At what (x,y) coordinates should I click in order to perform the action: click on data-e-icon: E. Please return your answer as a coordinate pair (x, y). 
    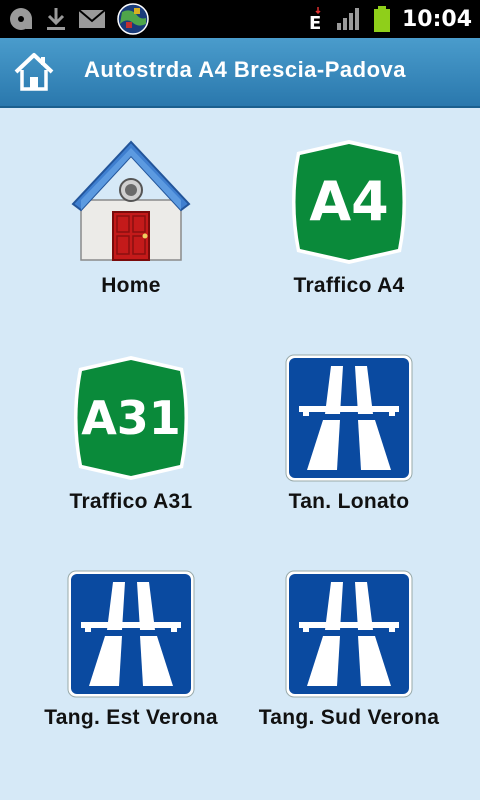
    Looking at the image, I should click on (315, 20).